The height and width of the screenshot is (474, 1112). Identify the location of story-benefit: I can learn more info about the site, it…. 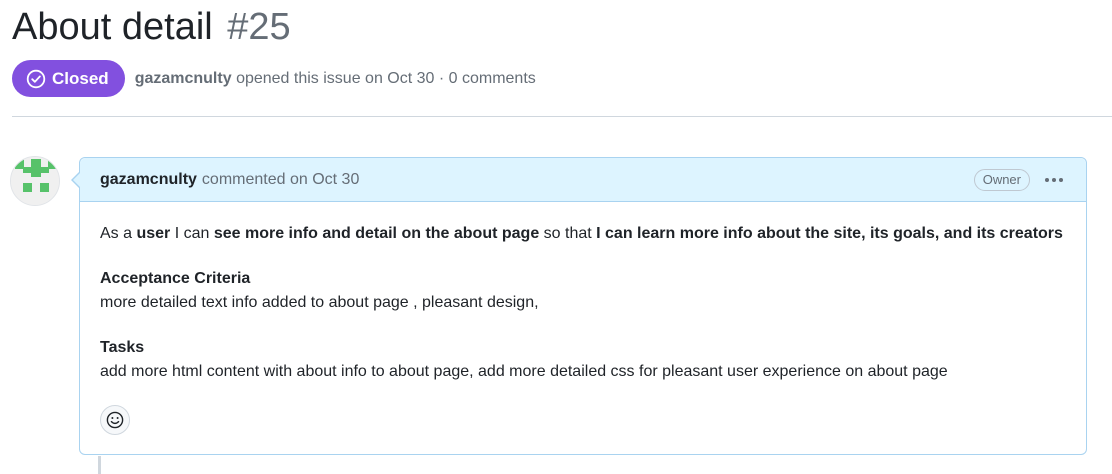
(829, 233).